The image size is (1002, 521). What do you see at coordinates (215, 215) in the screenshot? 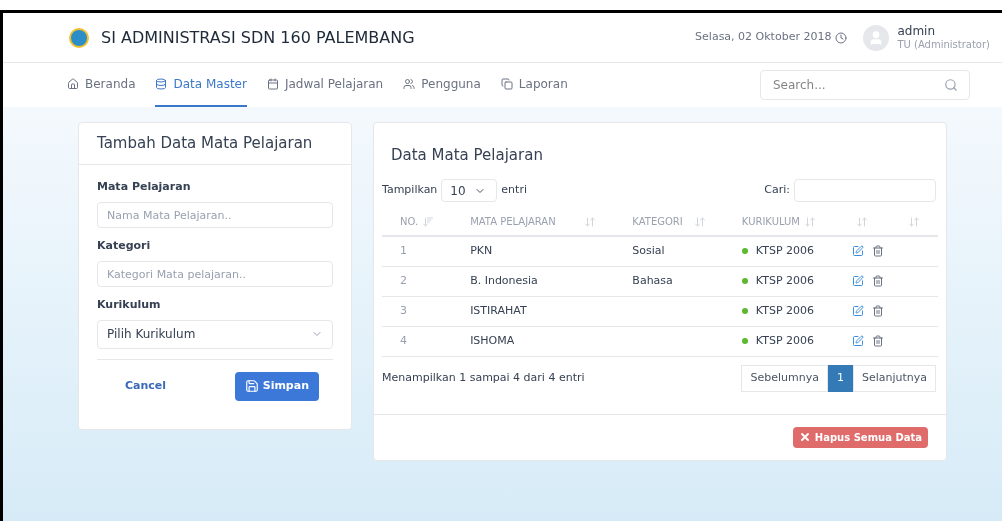
I see `input-field: Nama Mata Pelajaran..` at bounding box center [215, 215].